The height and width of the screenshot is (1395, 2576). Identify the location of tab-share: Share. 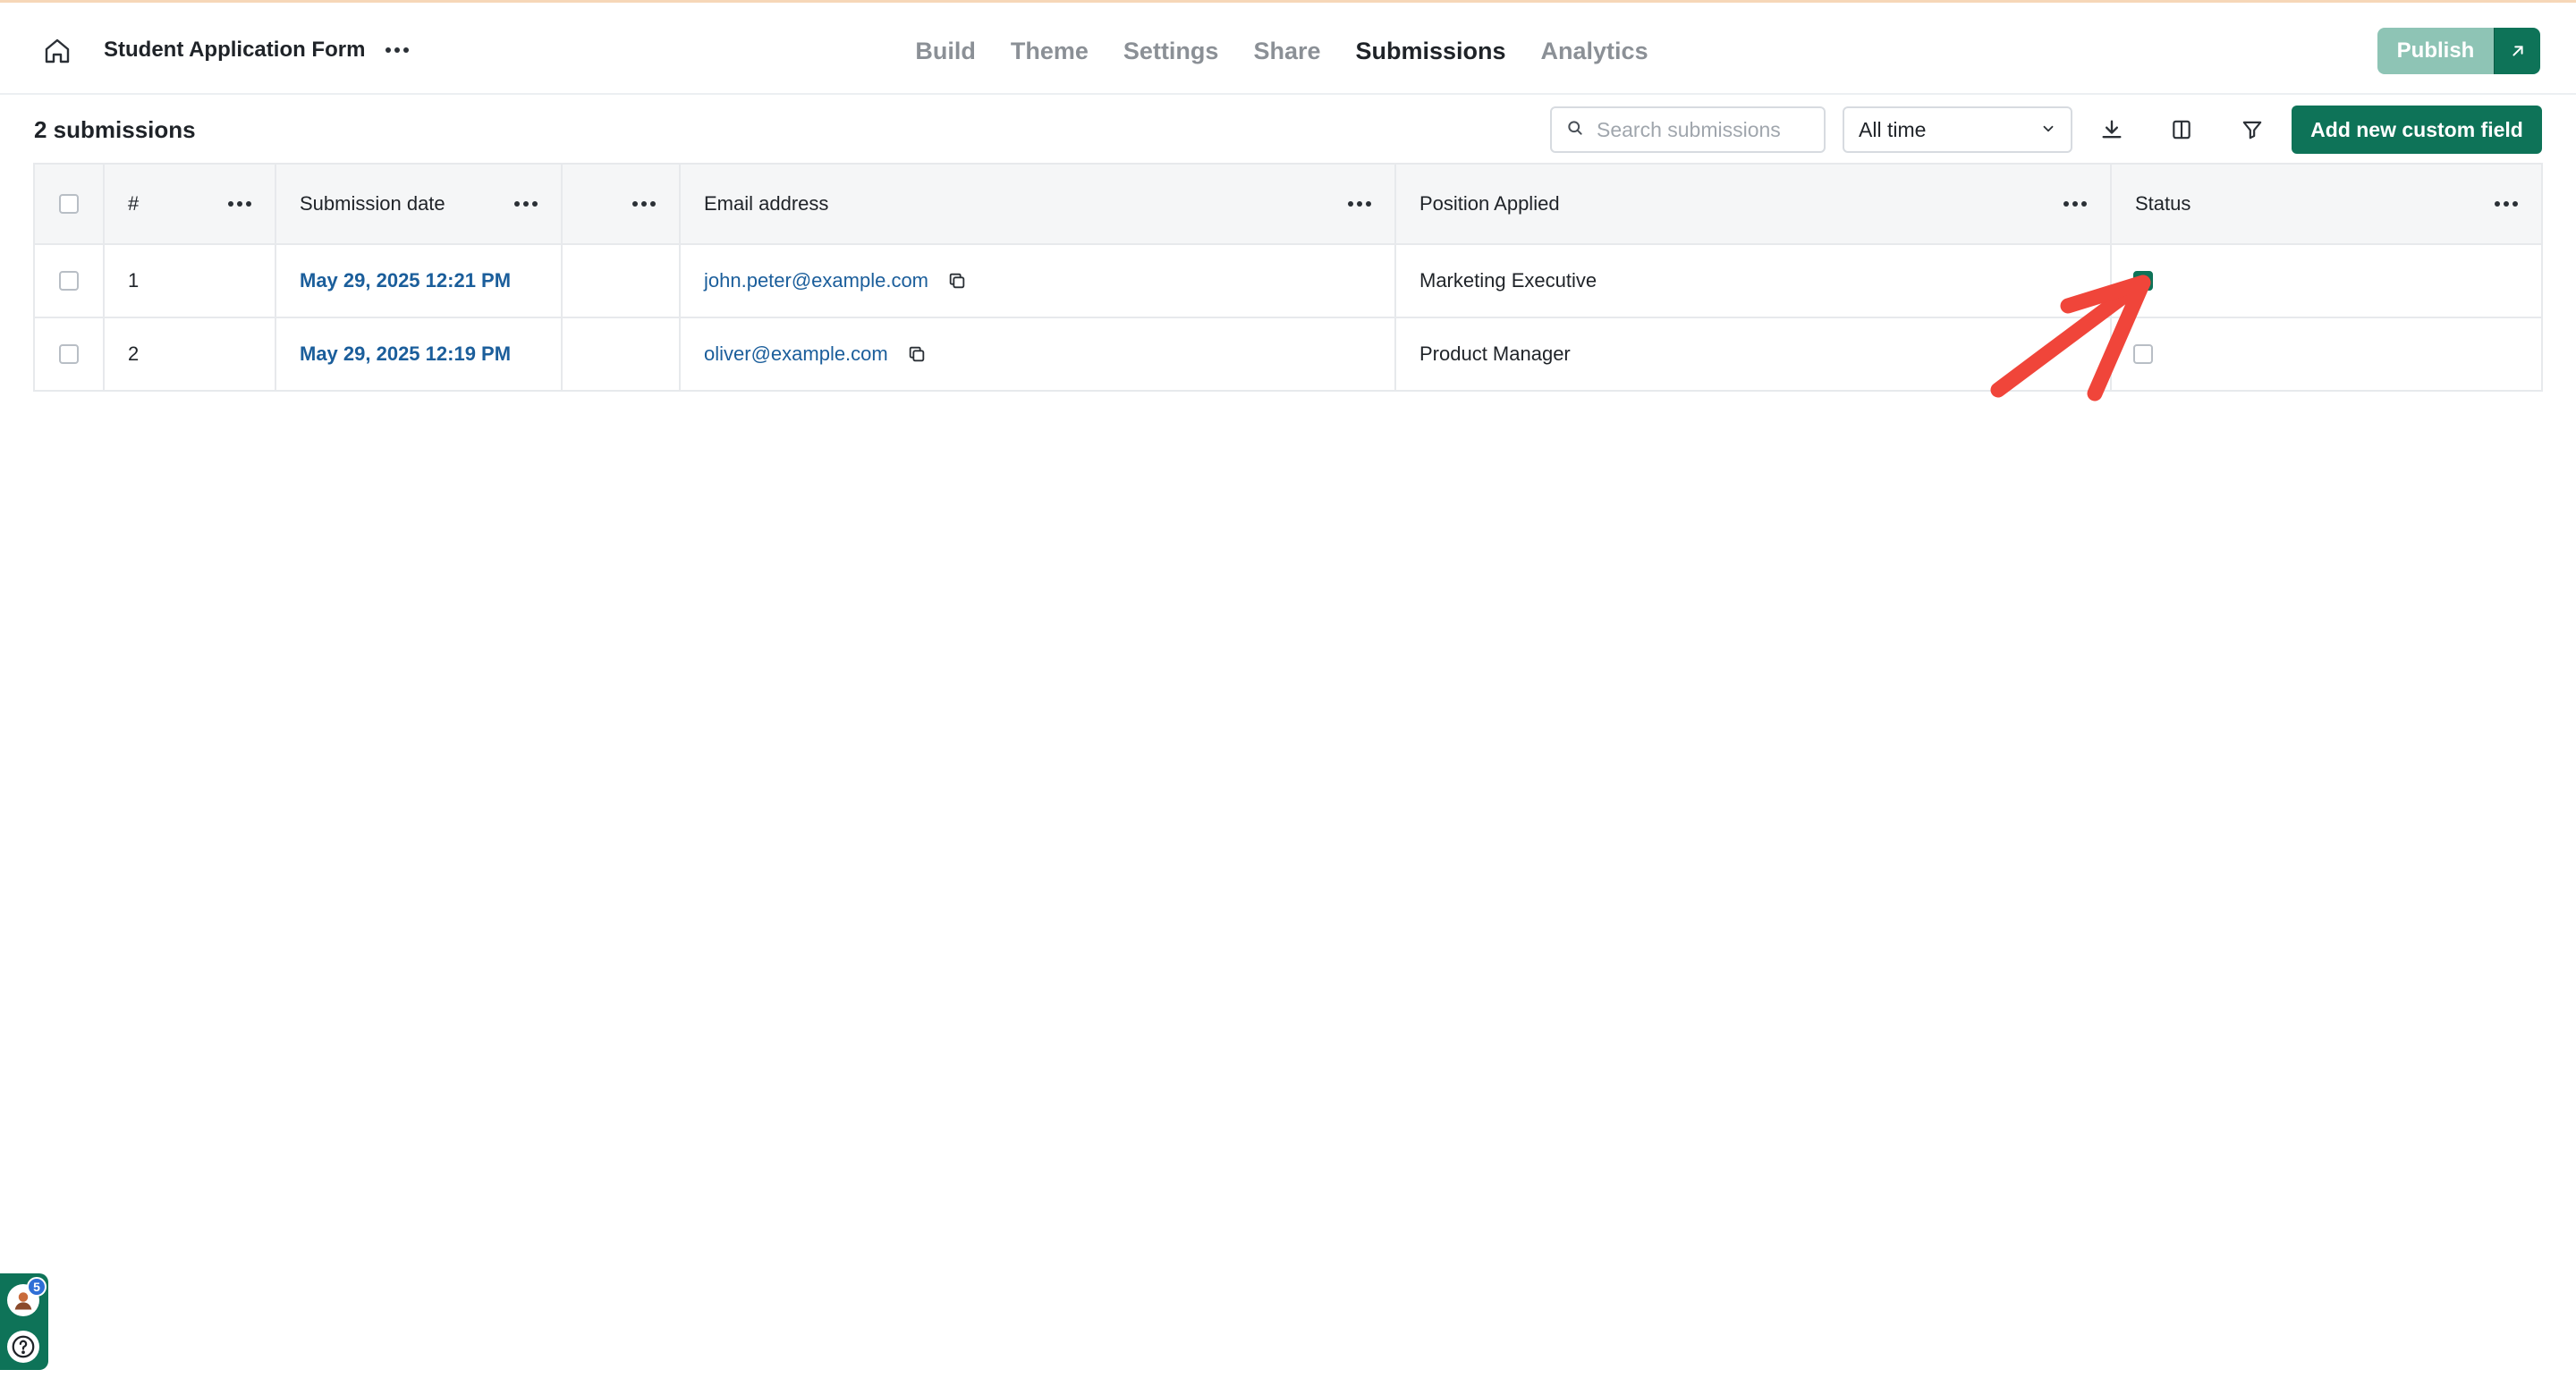
(1286, 51).